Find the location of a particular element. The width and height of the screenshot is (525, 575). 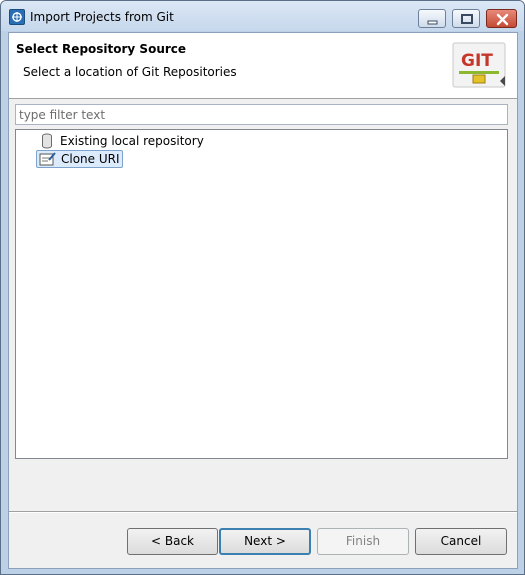

window-title: Import Projects from Git is located at coordinates (102, 17).